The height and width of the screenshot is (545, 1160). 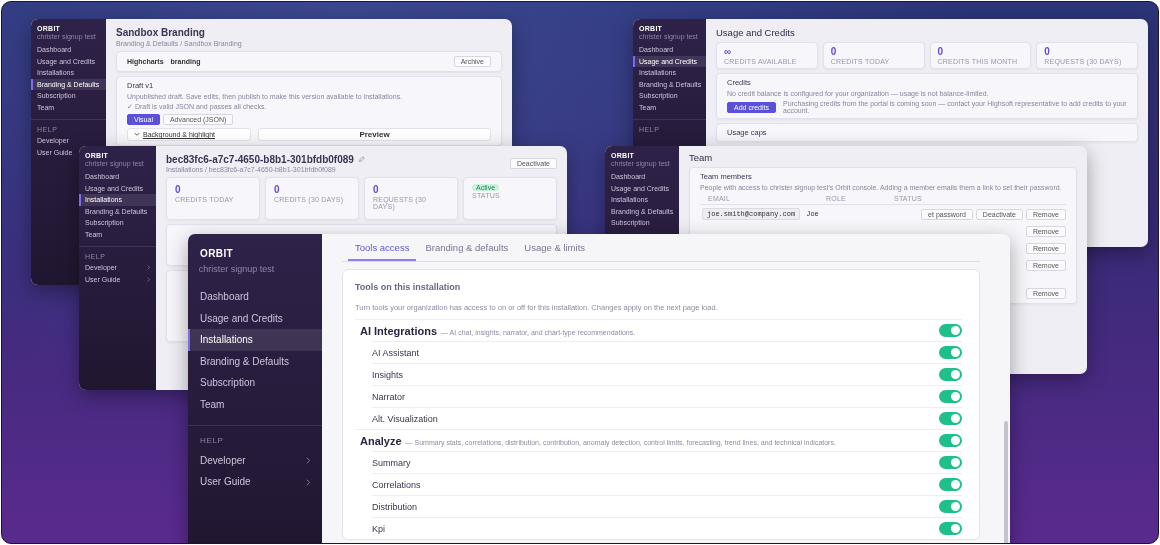 I want to click on pencil-icon, so click(x=361, y=159).